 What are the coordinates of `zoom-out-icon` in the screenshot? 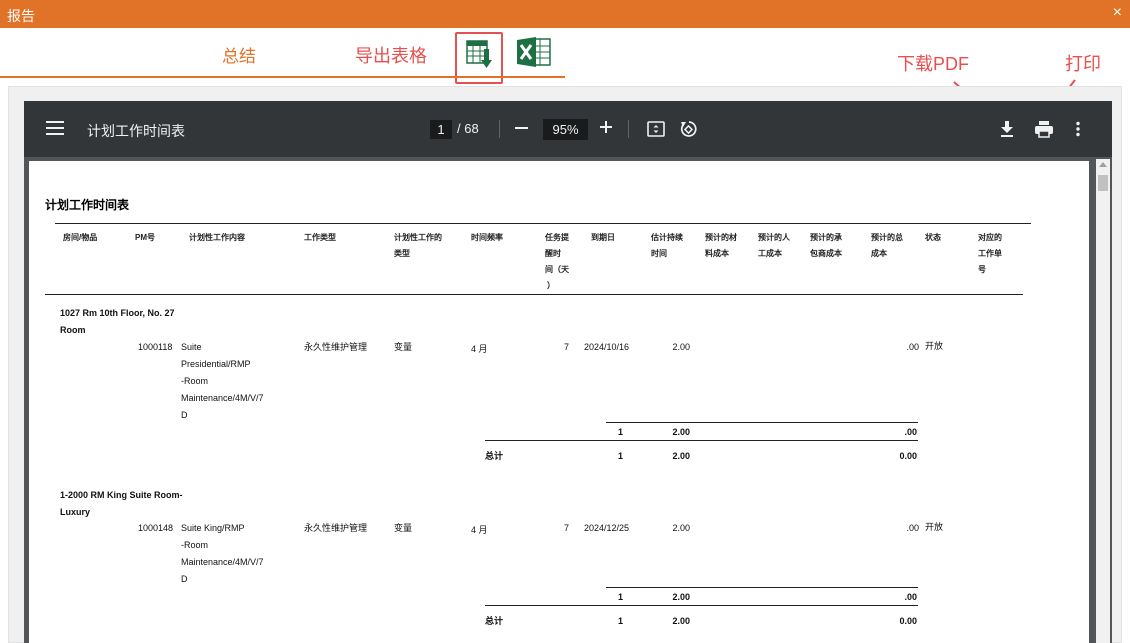 It's located at (521, 128).